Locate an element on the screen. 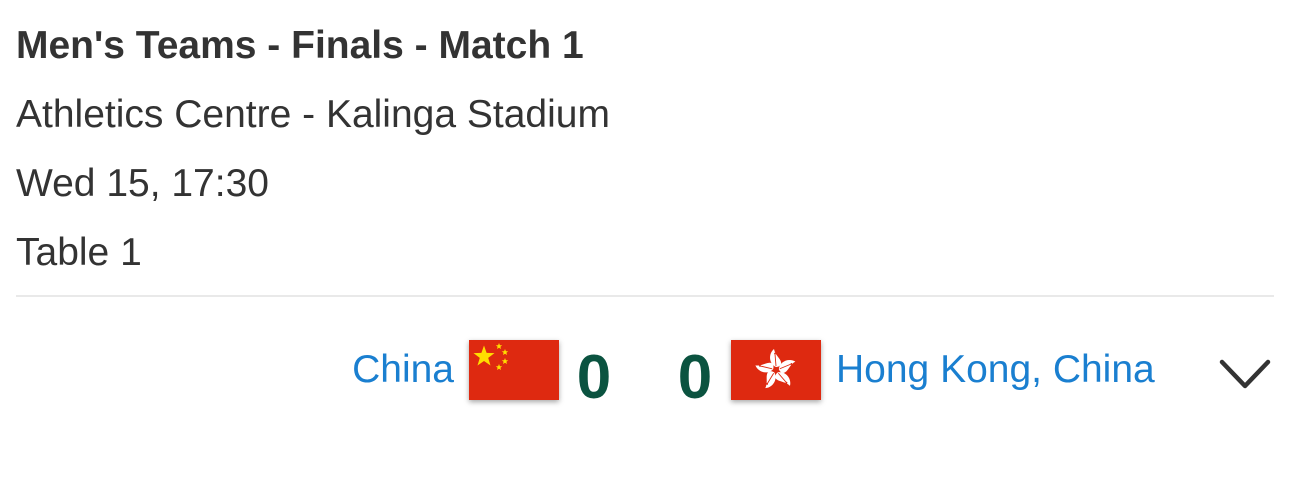 This screenshot has width=1290, height=489. away-score: 0 is located at coordinates (695, 377).